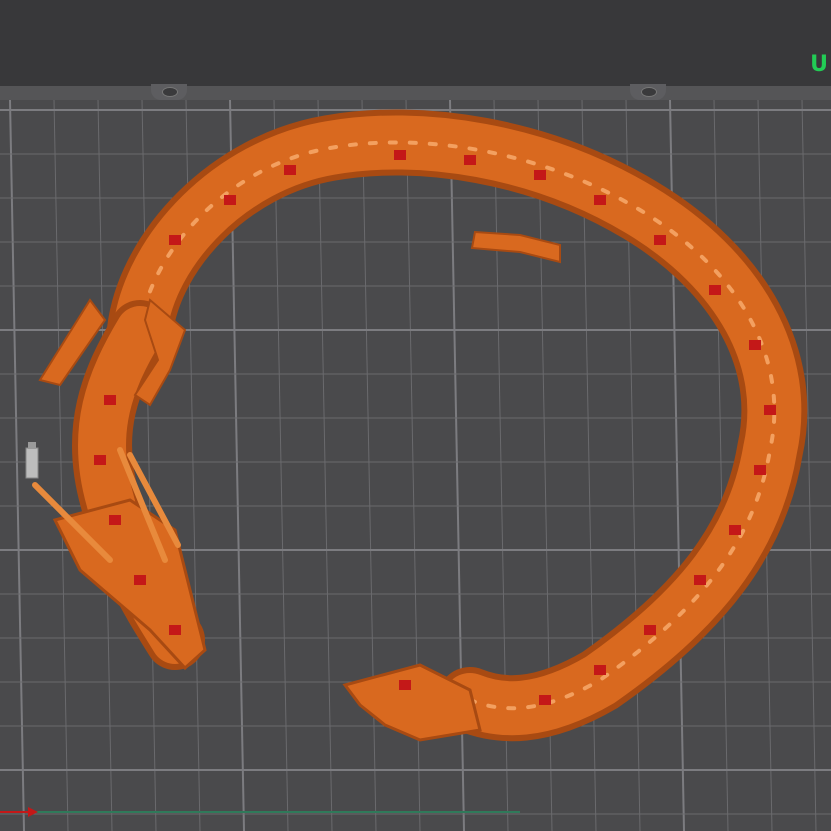 The image size is (831, 831). I want to click on y-axis-line, so click(260, 812).